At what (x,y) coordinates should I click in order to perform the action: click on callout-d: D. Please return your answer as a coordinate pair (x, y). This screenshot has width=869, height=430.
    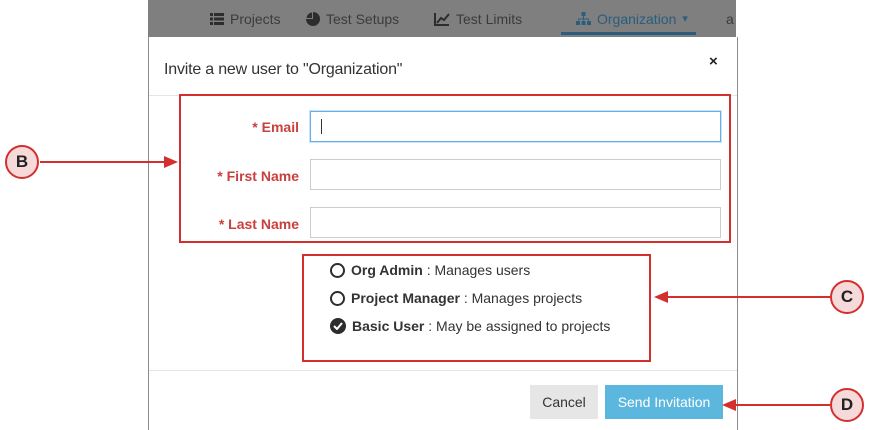
    Looking at the image, I should click on (847, 405).